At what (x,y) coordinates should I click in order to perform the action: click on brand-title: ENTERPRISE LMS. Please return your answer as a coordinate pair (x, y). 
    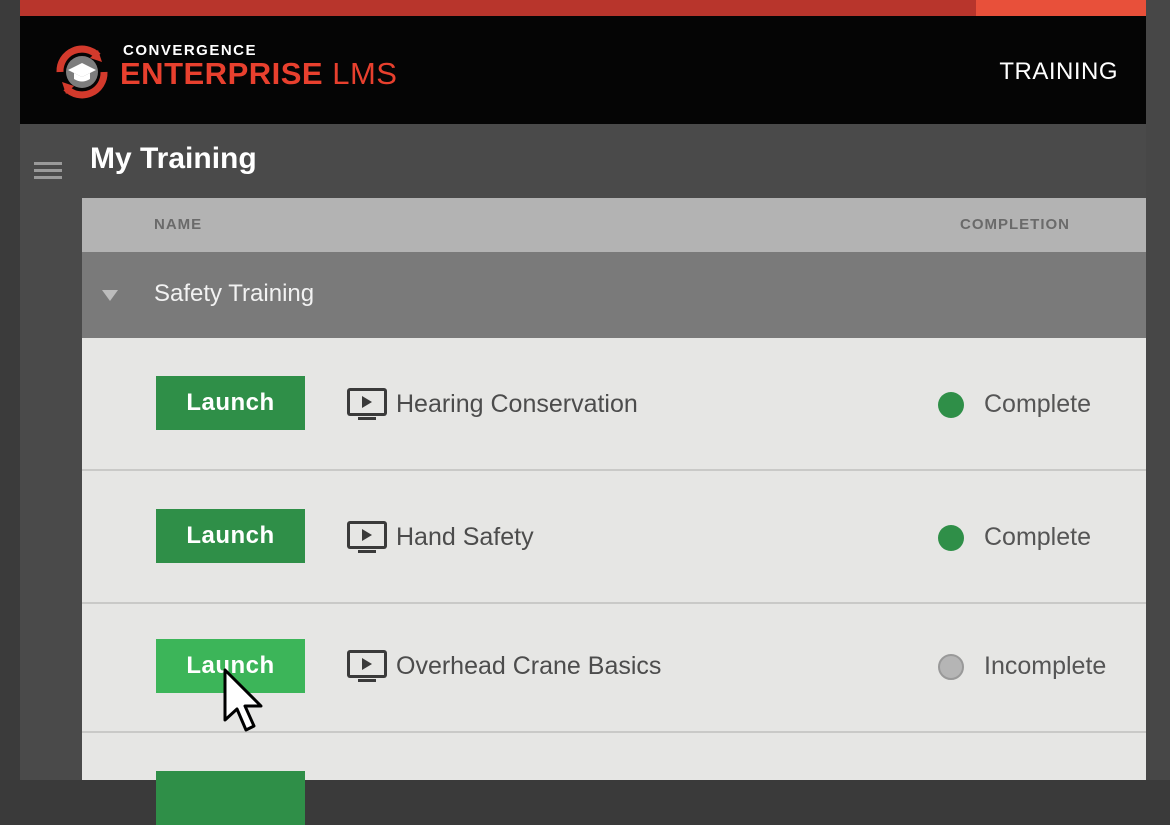
    Looking at the image, I should click on (258, 74).